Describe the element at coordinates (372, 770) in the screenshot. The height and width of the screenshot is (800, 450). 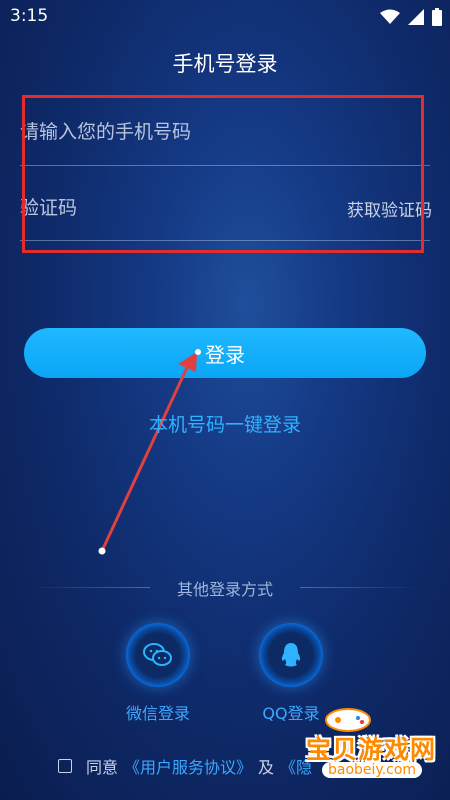
I see `watermark-url: baobeiy.com` at that location.